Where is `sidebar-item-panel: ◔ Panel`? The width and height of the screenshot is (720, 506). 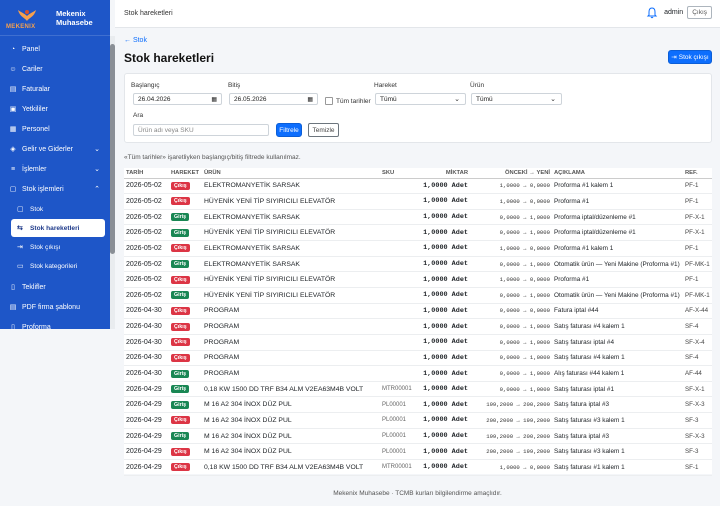
sidebar-item-panel: ◔ Panel is located at coordinates (55, 49).